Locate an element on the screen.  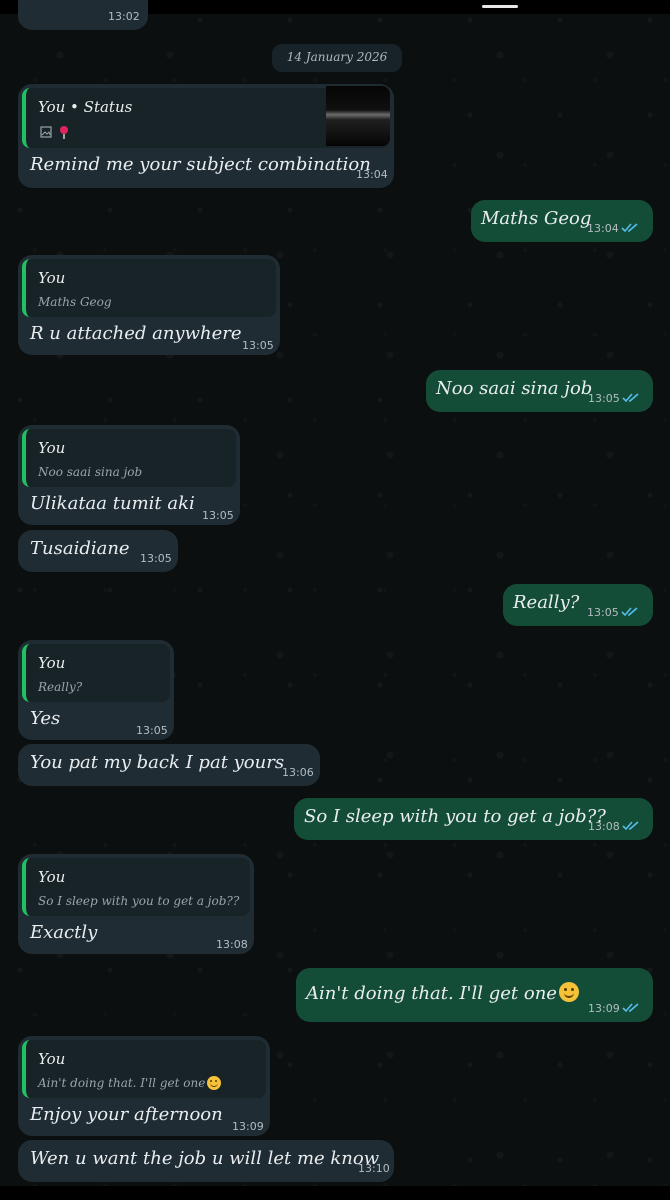
quote-author: You • Status is located at coordinates (85, 107).